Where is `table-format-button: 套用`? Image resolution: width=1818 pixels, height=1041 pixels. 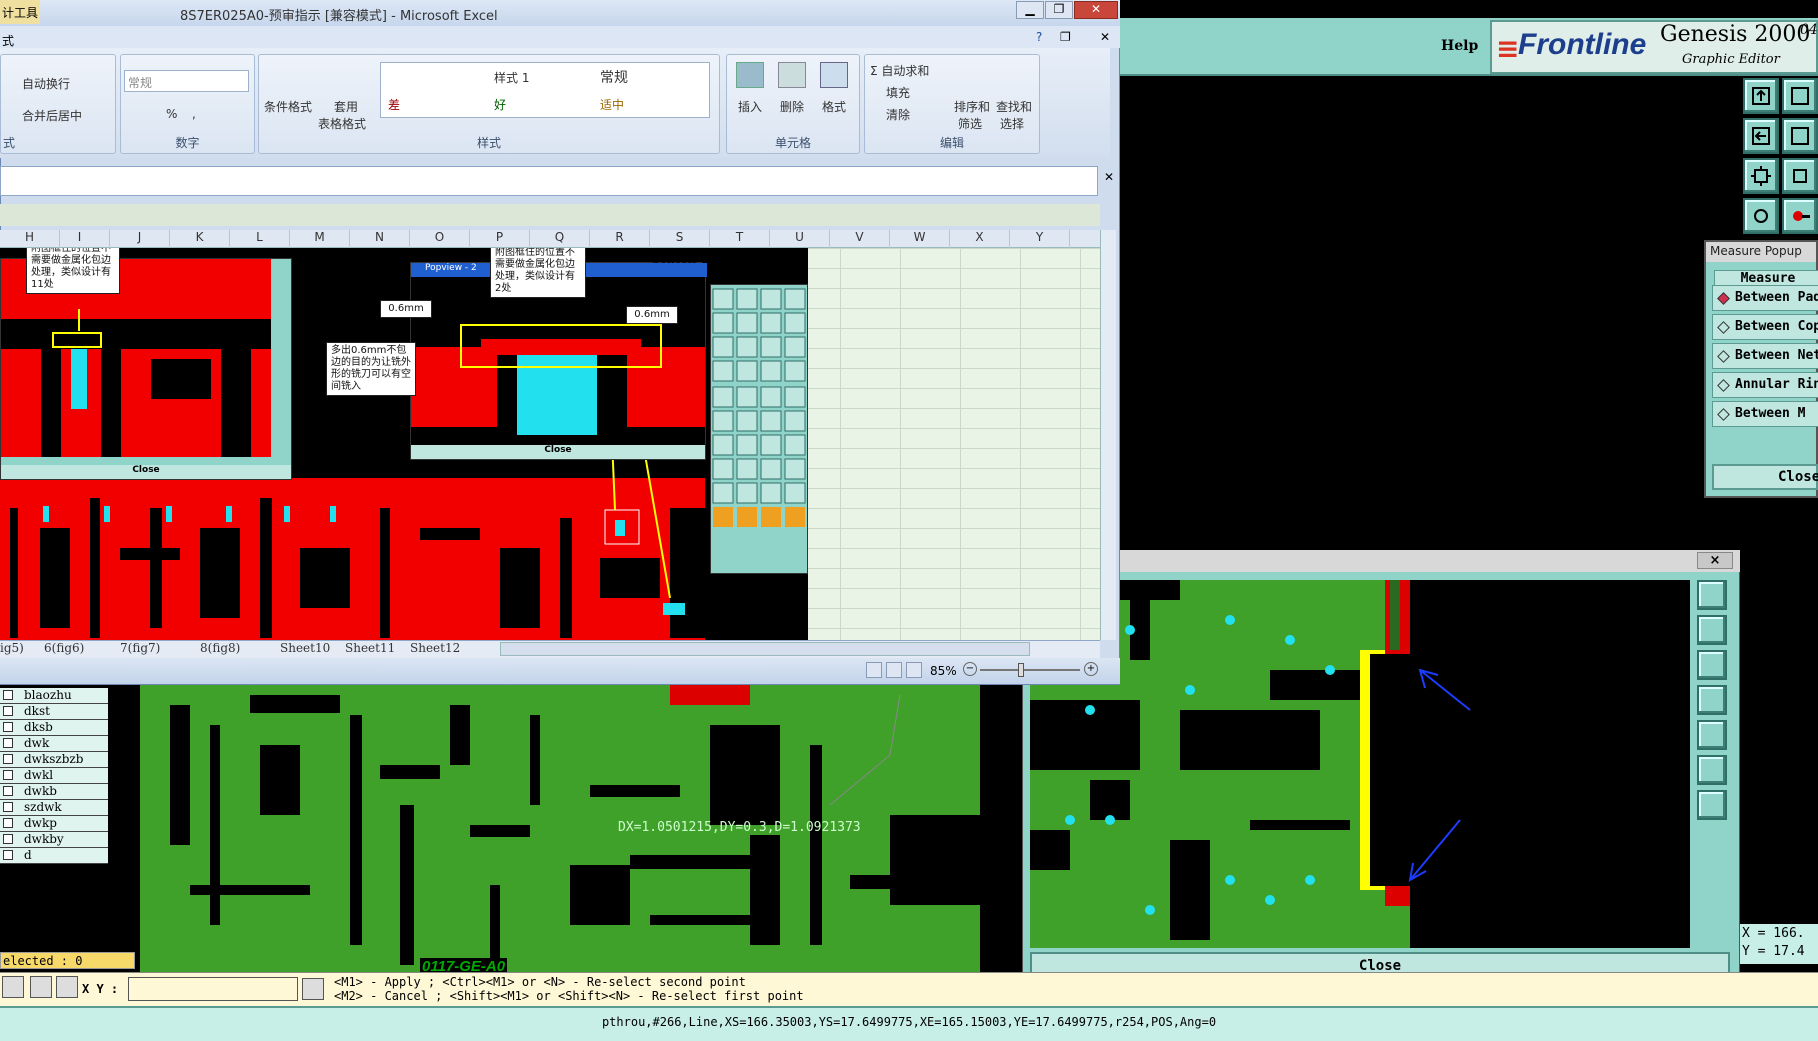 table-format-button: 套用 is located at coordinates (346, 106).